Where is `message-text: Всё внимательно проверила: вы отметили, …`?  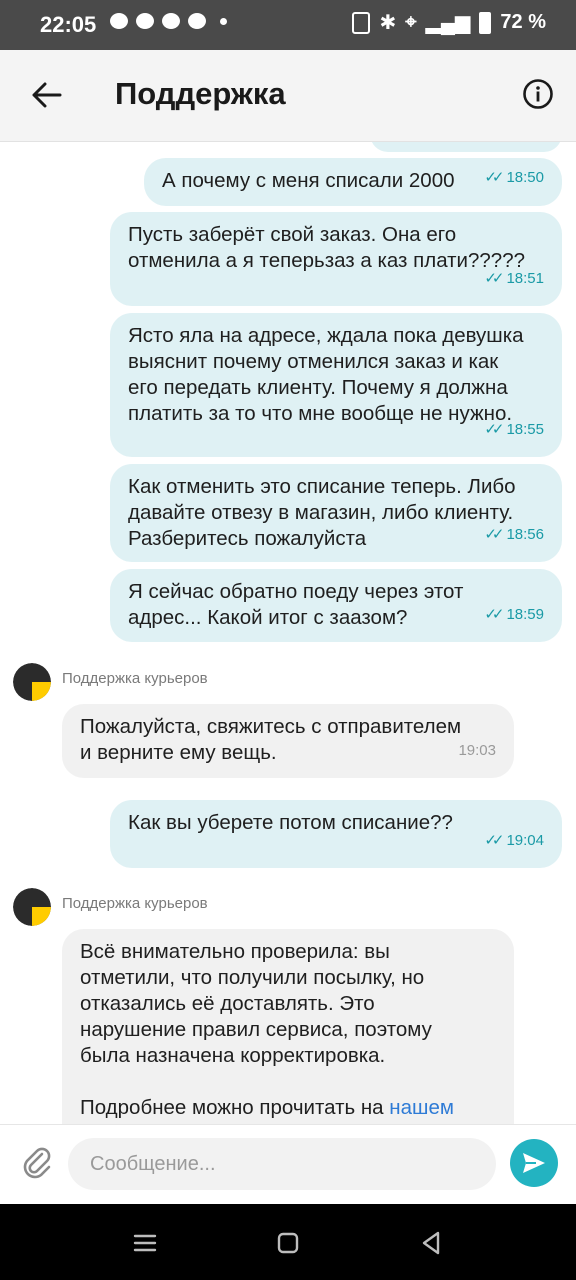 message-text: Всё внимательно проверила: вы отметили, … is located at coordinates (256, 1003).